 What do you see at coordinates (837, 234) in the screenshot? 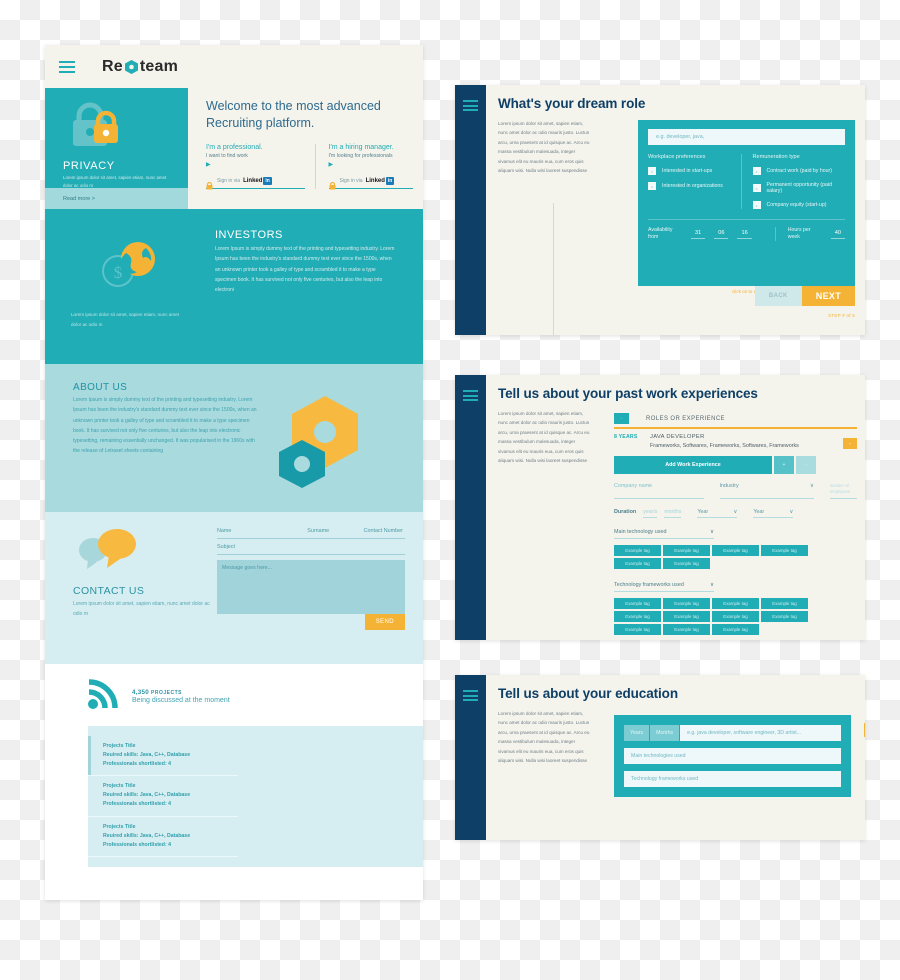
I see `hours-value: 40` at bounding box center [837, 234].